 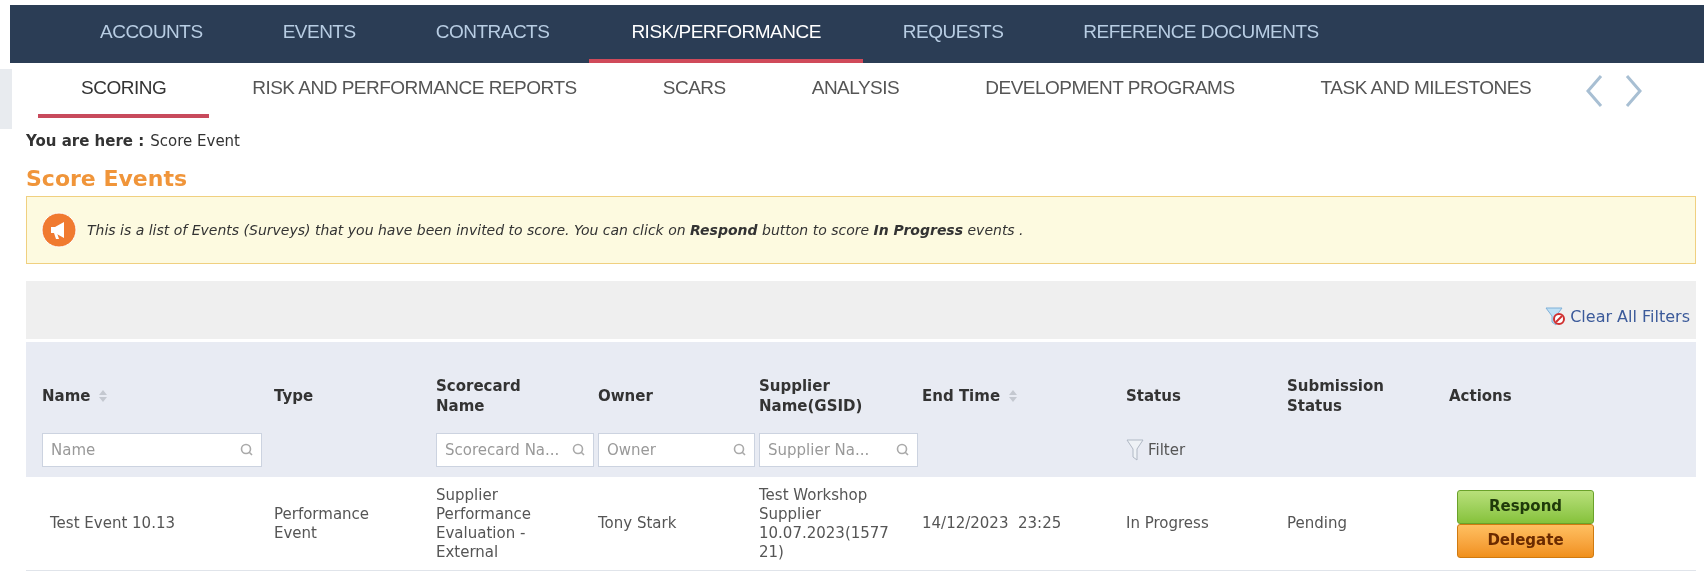 What do you see at coordinates (112, 523) in the screenshot?
I see `table-cell-text: Test Event 10.13` at bounding box center [112, 523].